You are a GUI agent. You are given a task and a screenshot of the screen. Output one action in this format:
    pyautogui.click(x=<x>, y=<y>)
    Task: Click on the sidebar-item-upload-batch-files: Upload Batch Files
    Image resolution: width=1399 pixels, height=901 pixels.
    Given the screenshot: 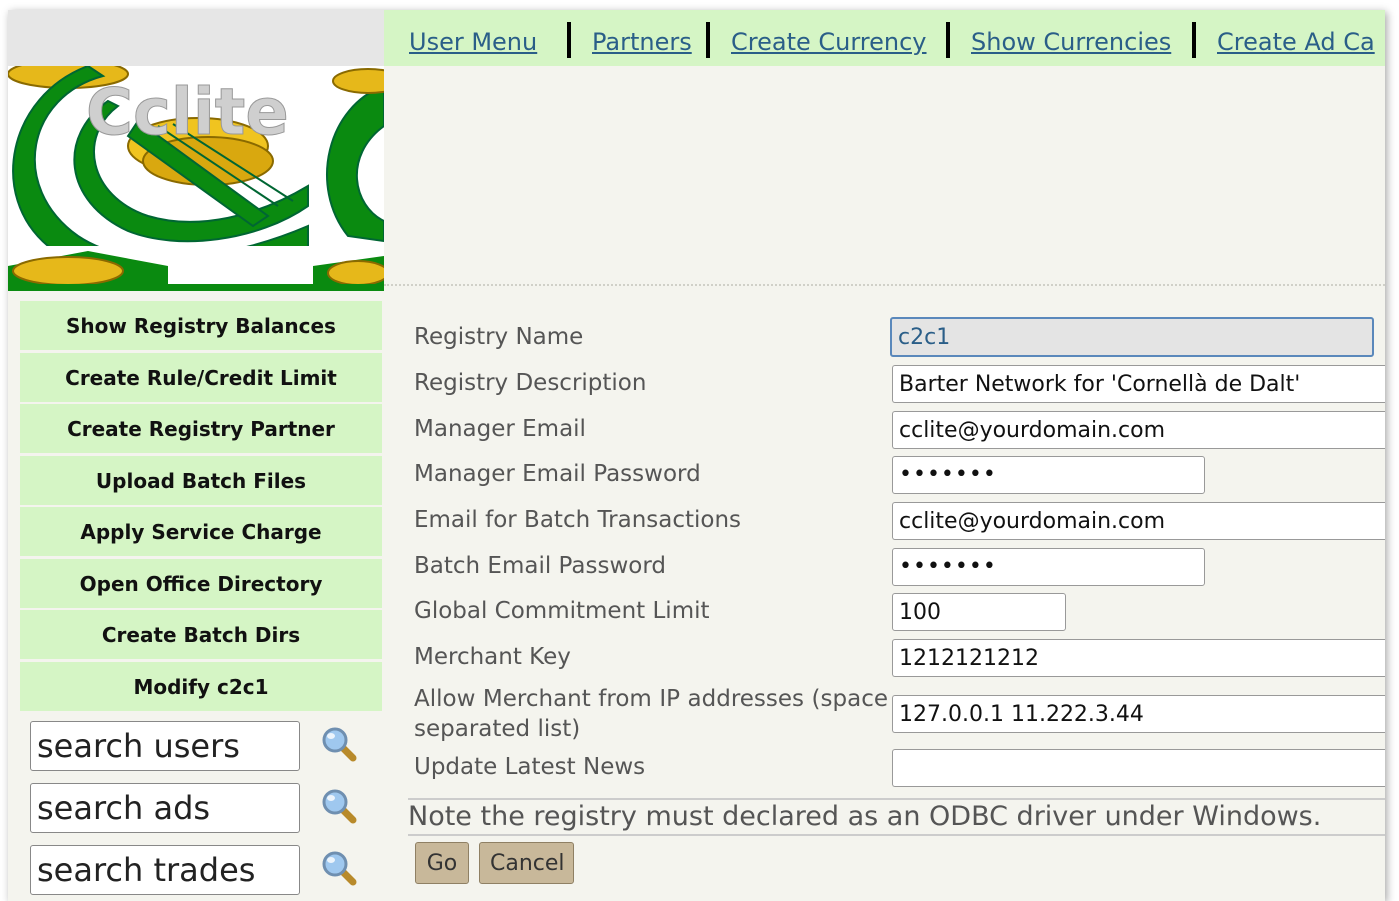 What is the action you would take?
    pyautogui.click(x=201, y=481)
    